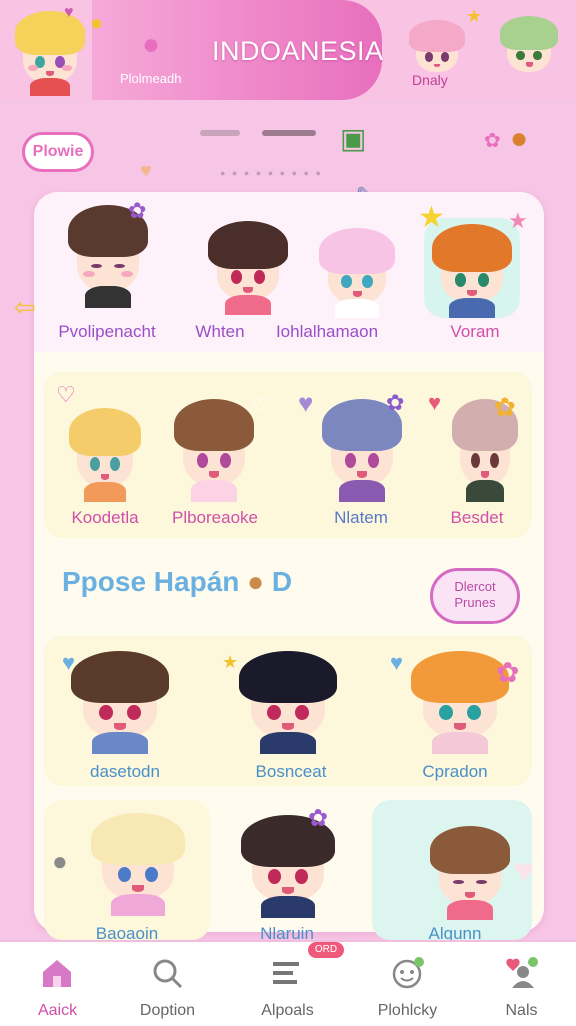 The width and height of the screenshot is (576, 1026). I want to click on section-title: Ppose Hapán ● D, so click(177, 582).